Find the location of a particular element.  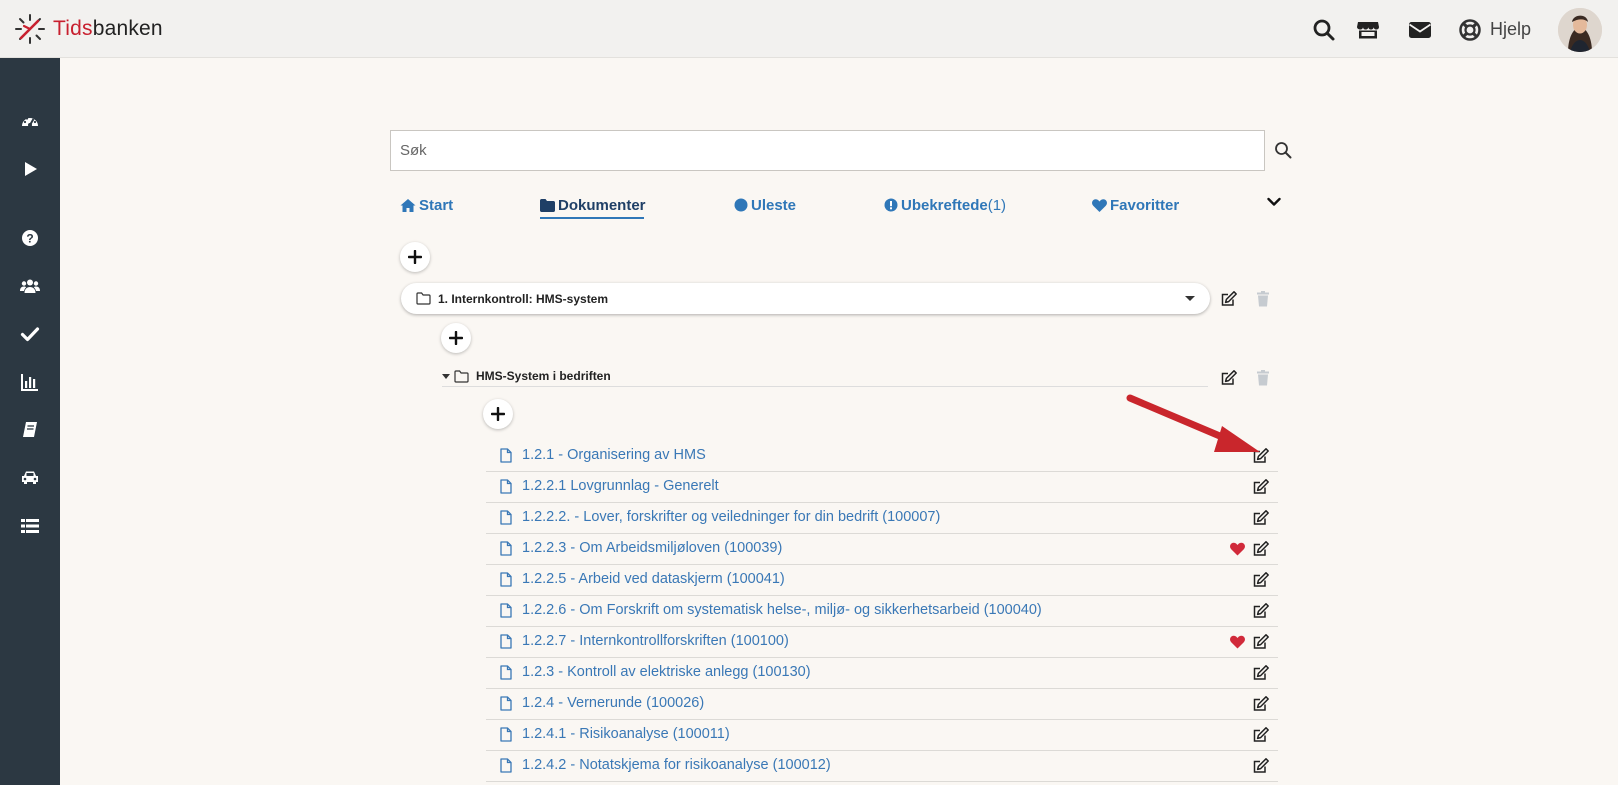

document-link: 1.2.2.5 - Arbeid ved dataskjerm (100041) is located at coordinates (642, 579).